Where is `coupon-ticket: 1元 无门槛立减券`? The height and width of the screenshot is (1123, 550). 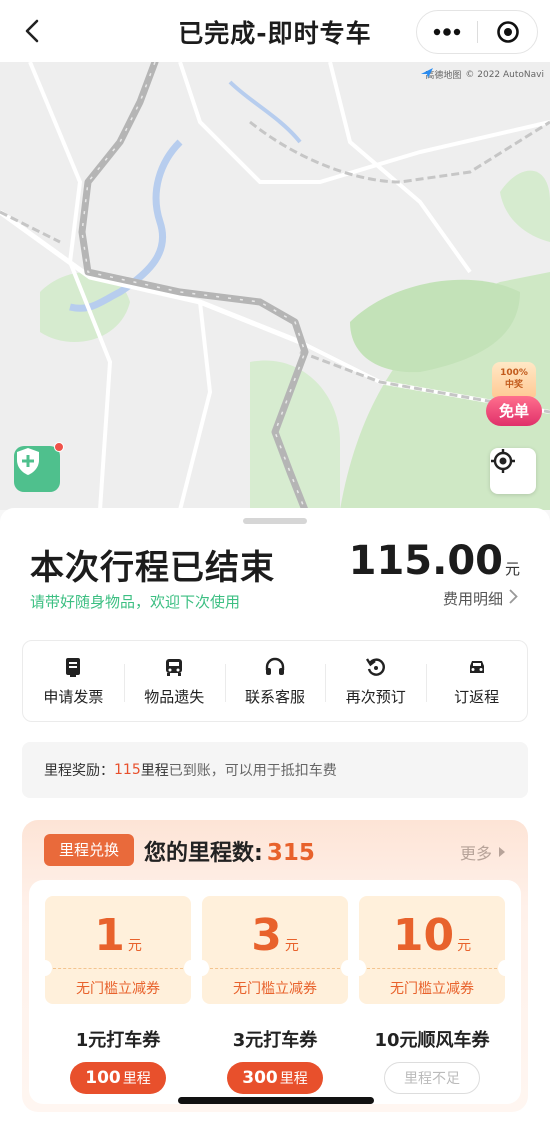
coupon-ticket: 1元 无门槛立减券 is located at coordinates (118, 950).